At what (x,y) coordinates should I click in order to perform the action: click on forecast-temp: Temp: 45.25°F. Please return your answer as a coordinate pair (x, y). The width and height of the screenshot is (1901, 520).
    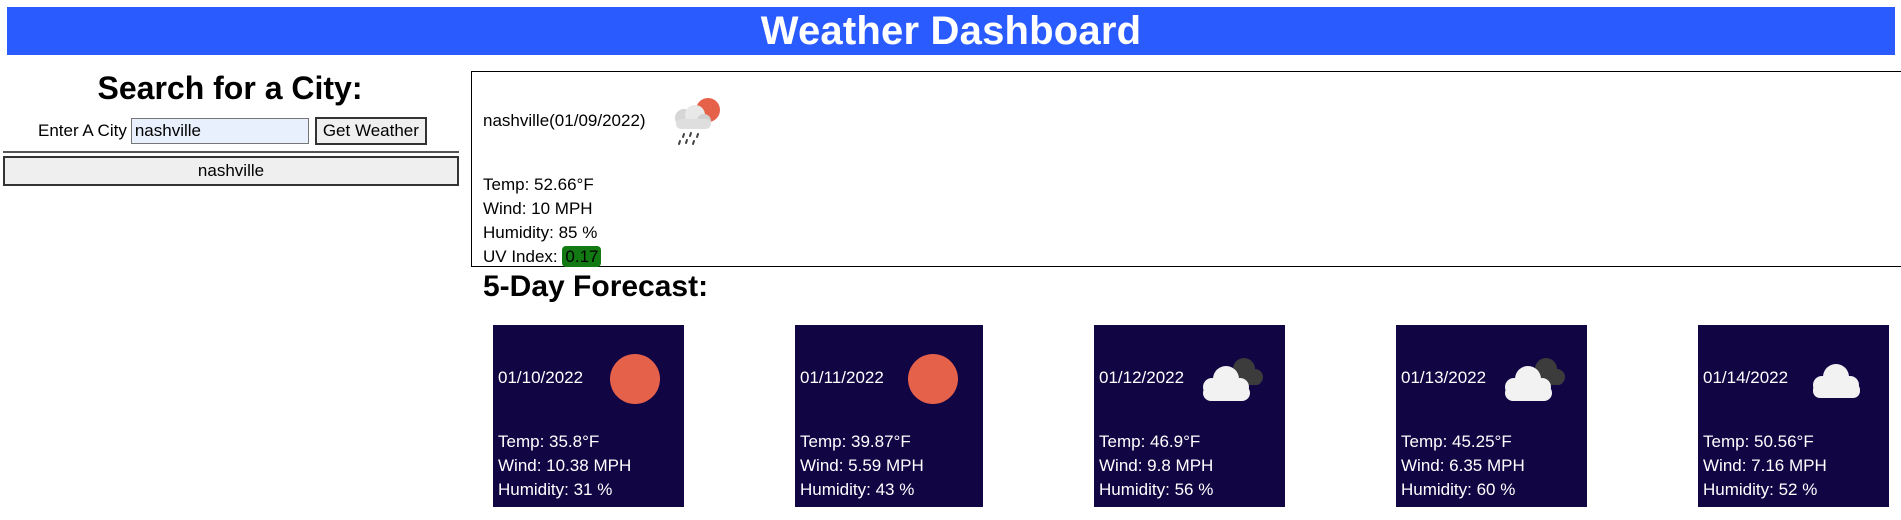
    Looking at the image, I should click on (1456, 441).